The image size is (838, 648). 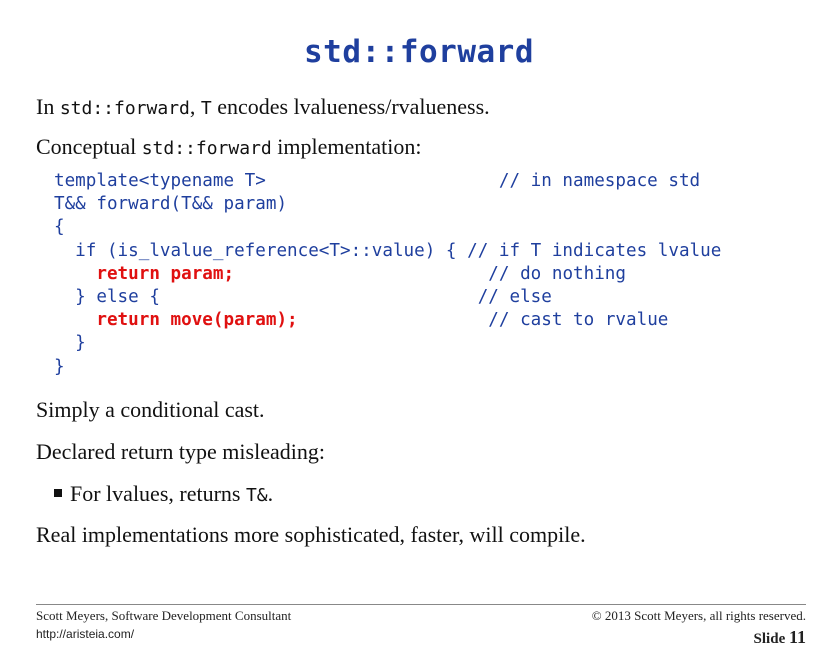 I want to click on slide-label: Slide, so click(x=769, y=639).